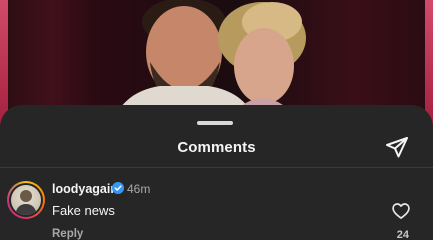  I want to click on like-count: 24, so click(402, 234).